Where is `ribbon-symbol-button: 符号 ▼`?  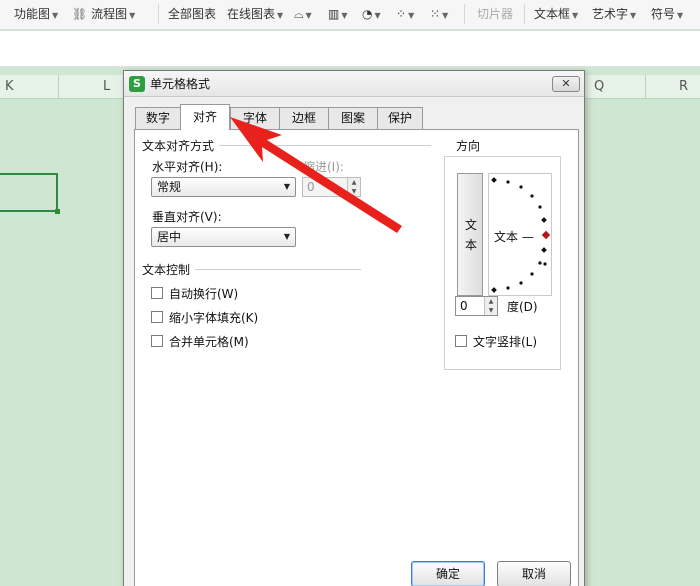
ribbon-symbol-button: 符号 ▼ is located at coordinates (667, 14).